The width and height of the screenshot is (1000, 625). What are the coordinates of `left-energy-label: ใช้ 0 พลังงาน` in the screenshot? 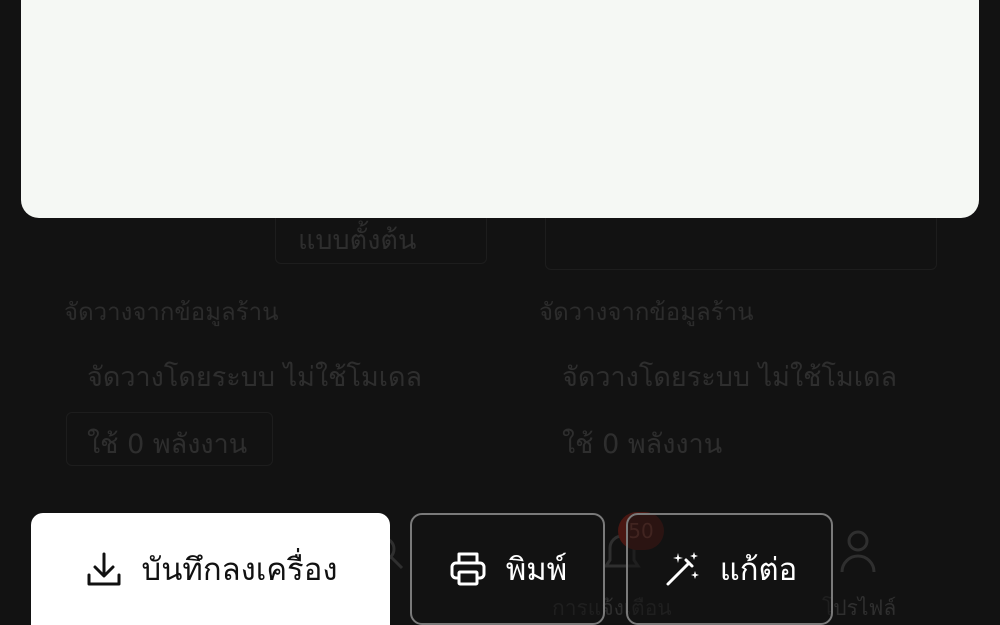 It's located at (167, 444).